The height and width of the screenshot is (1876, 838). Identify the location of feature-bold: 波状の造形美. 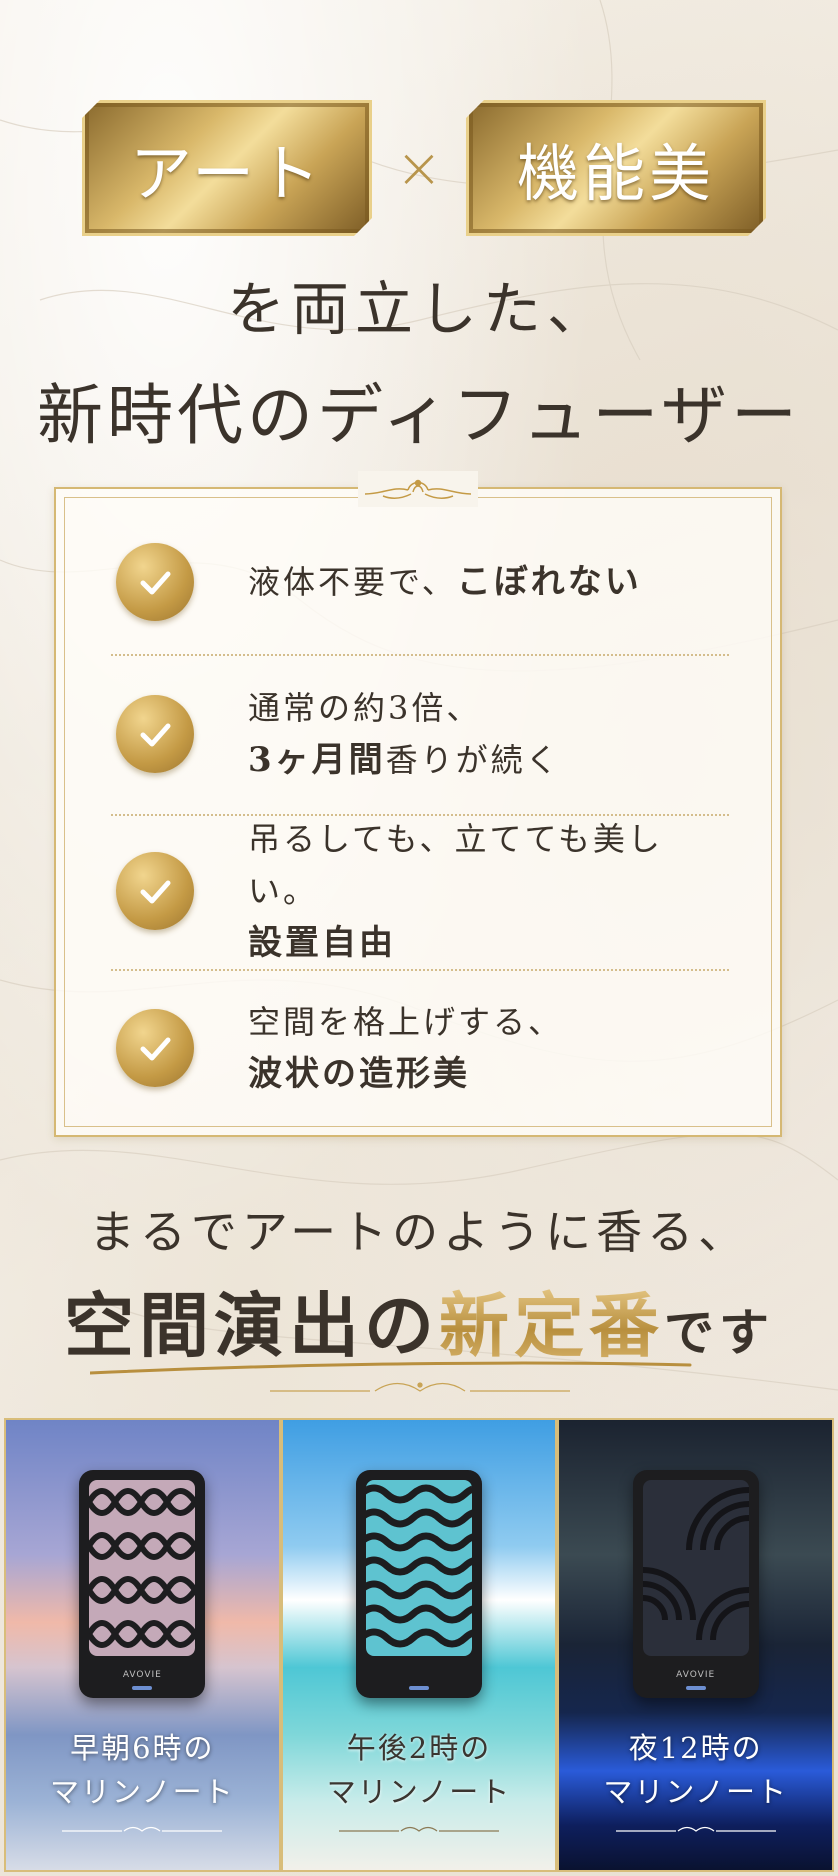
(359, 1074).